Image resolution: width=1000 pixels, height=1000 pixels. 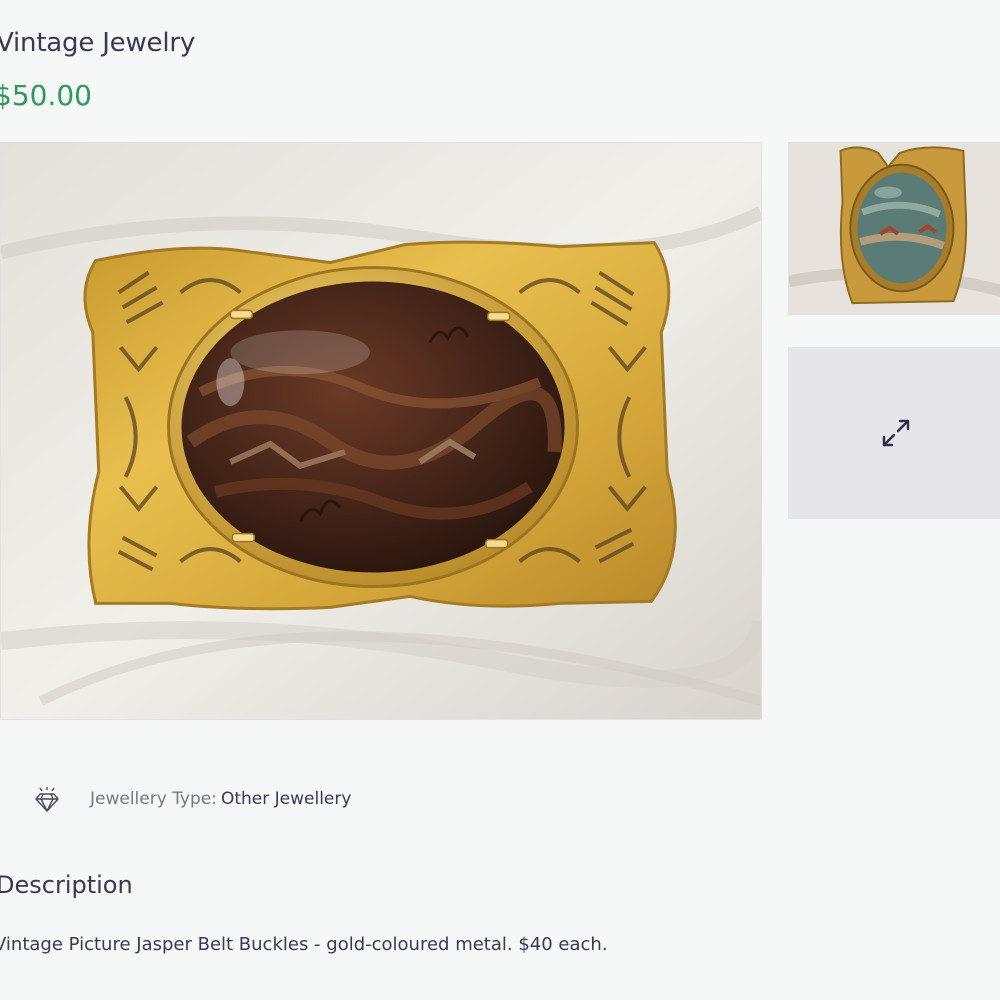 I want to click on description-heading: Description, so click(x=66, y=885).